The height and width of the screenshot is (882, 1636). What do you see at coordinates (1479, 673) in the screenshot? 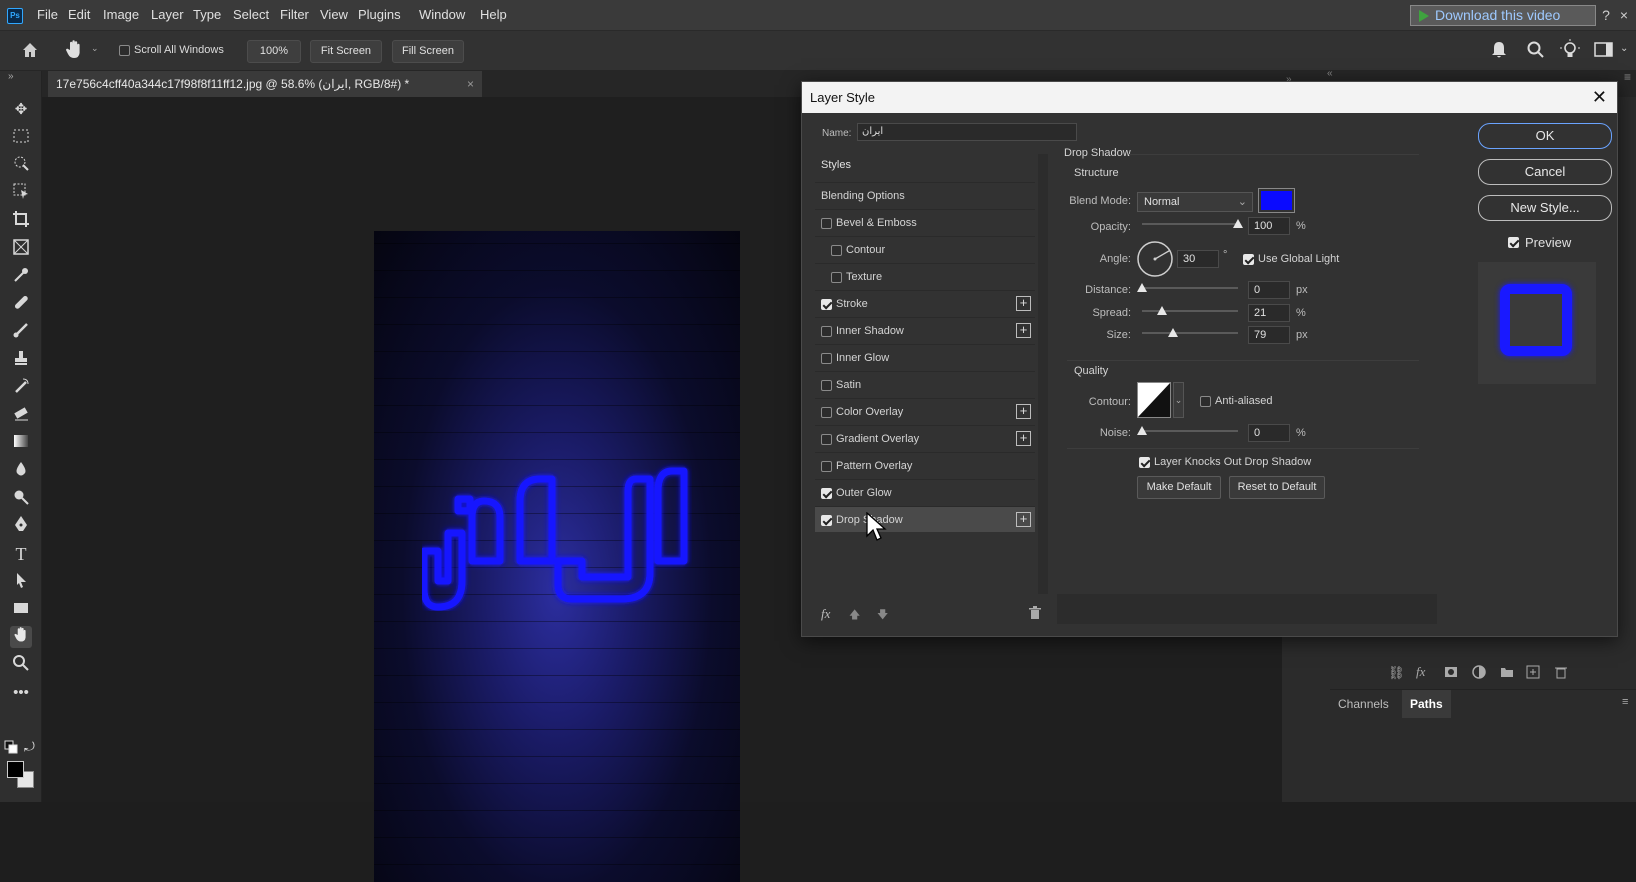
I see `adjustment-layer-icon` at bounding box center [1479, 673].